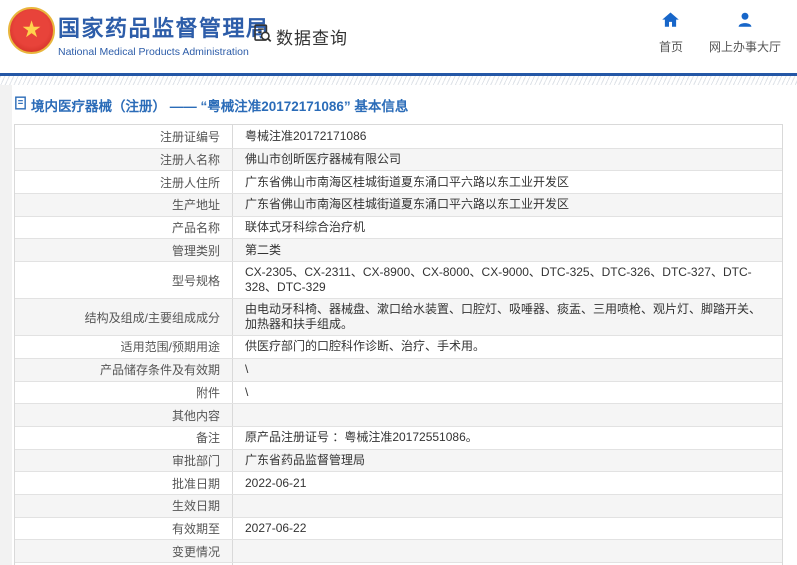 The image size is (797, 565). Describe the element at coordinates (152, 317) in the screenshot. I see `row-label-text: 结构及组成/主要组成成分` at that location.